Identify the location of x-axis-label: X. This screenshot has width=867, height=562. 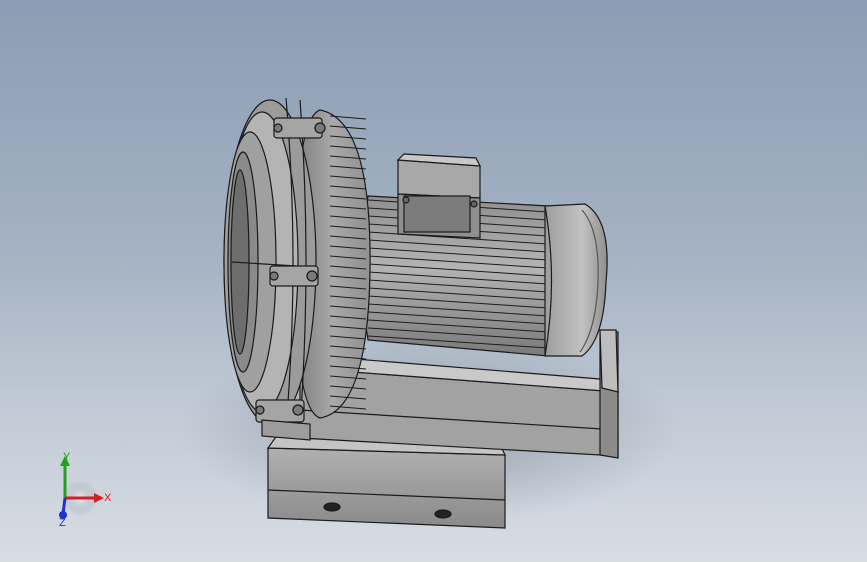
(108, 498).